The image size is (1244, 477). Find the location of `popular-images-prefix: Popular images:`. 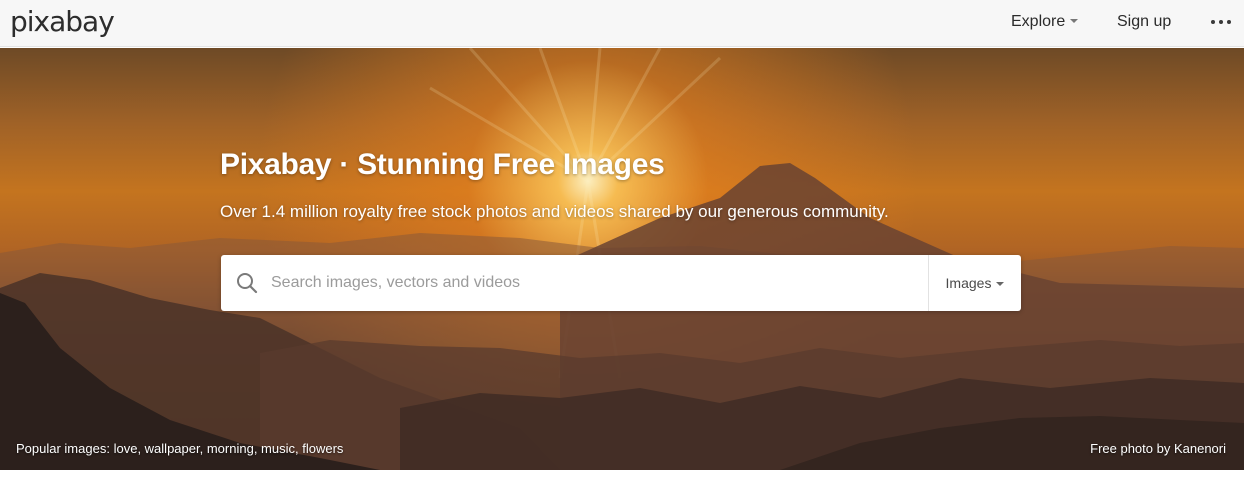

popular-images-prefix: Popular images: is located at coordinates (63, 448).